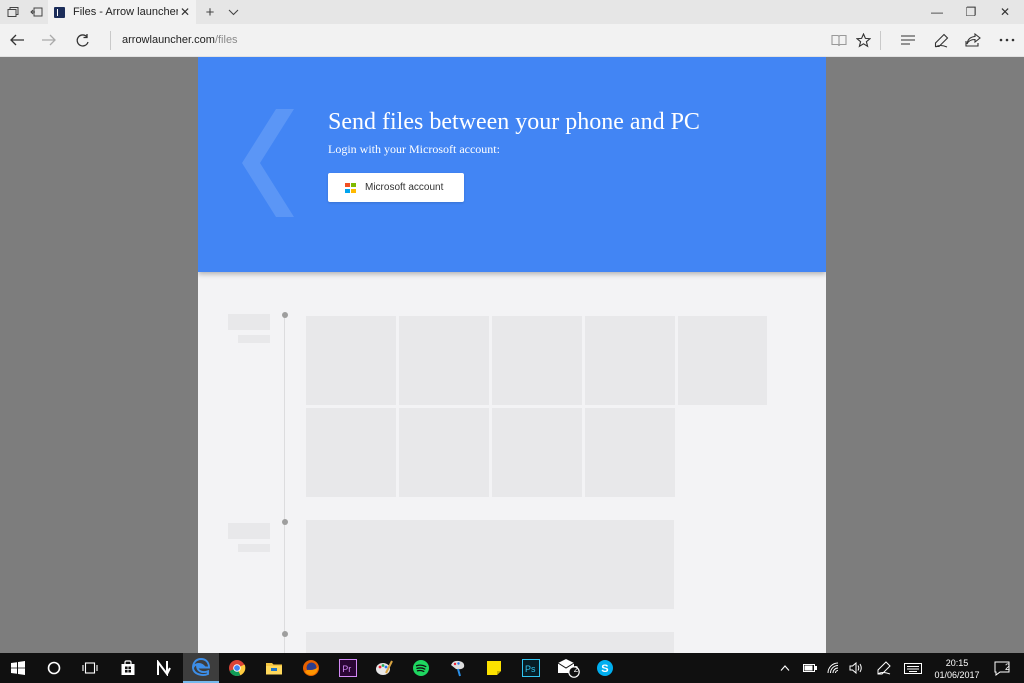 This screenshot has width=1024, height=683. What do you see at coordinates (576, 669) in the screenshot?
I see `mail-badge: 2` at bounding box center [576, 669].